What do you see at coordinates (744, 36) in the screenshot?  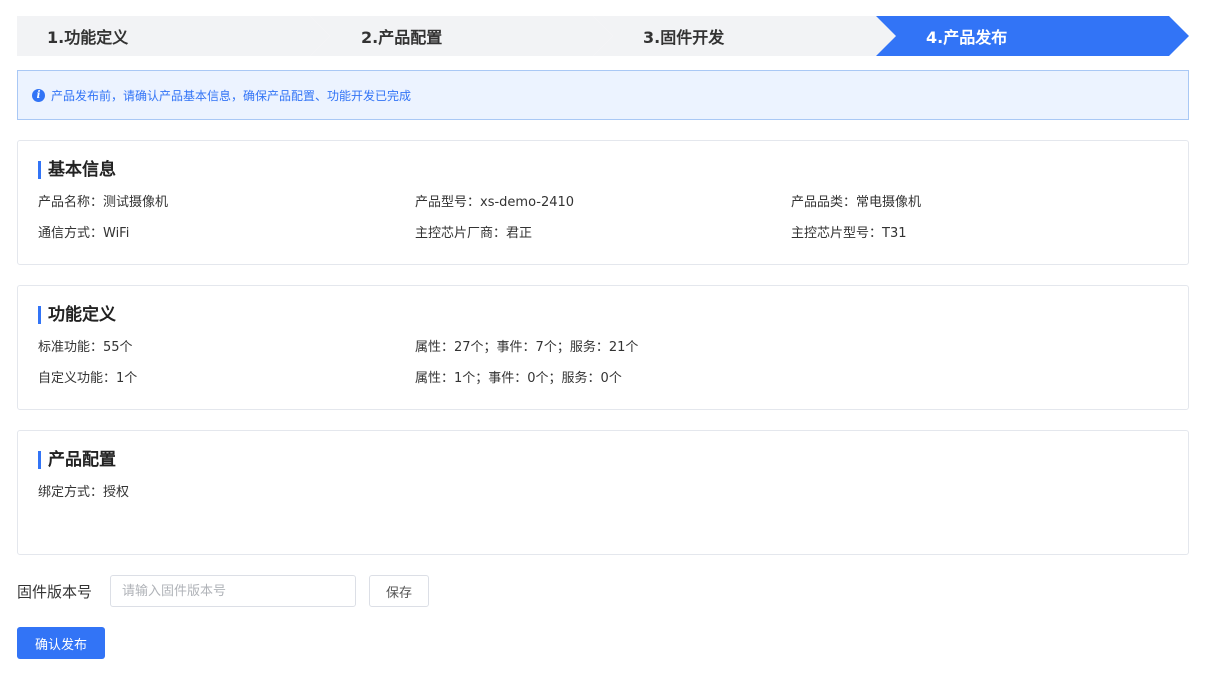 I see `step-firmware-development: 3.固件开发` at bounding box center [744, 36].